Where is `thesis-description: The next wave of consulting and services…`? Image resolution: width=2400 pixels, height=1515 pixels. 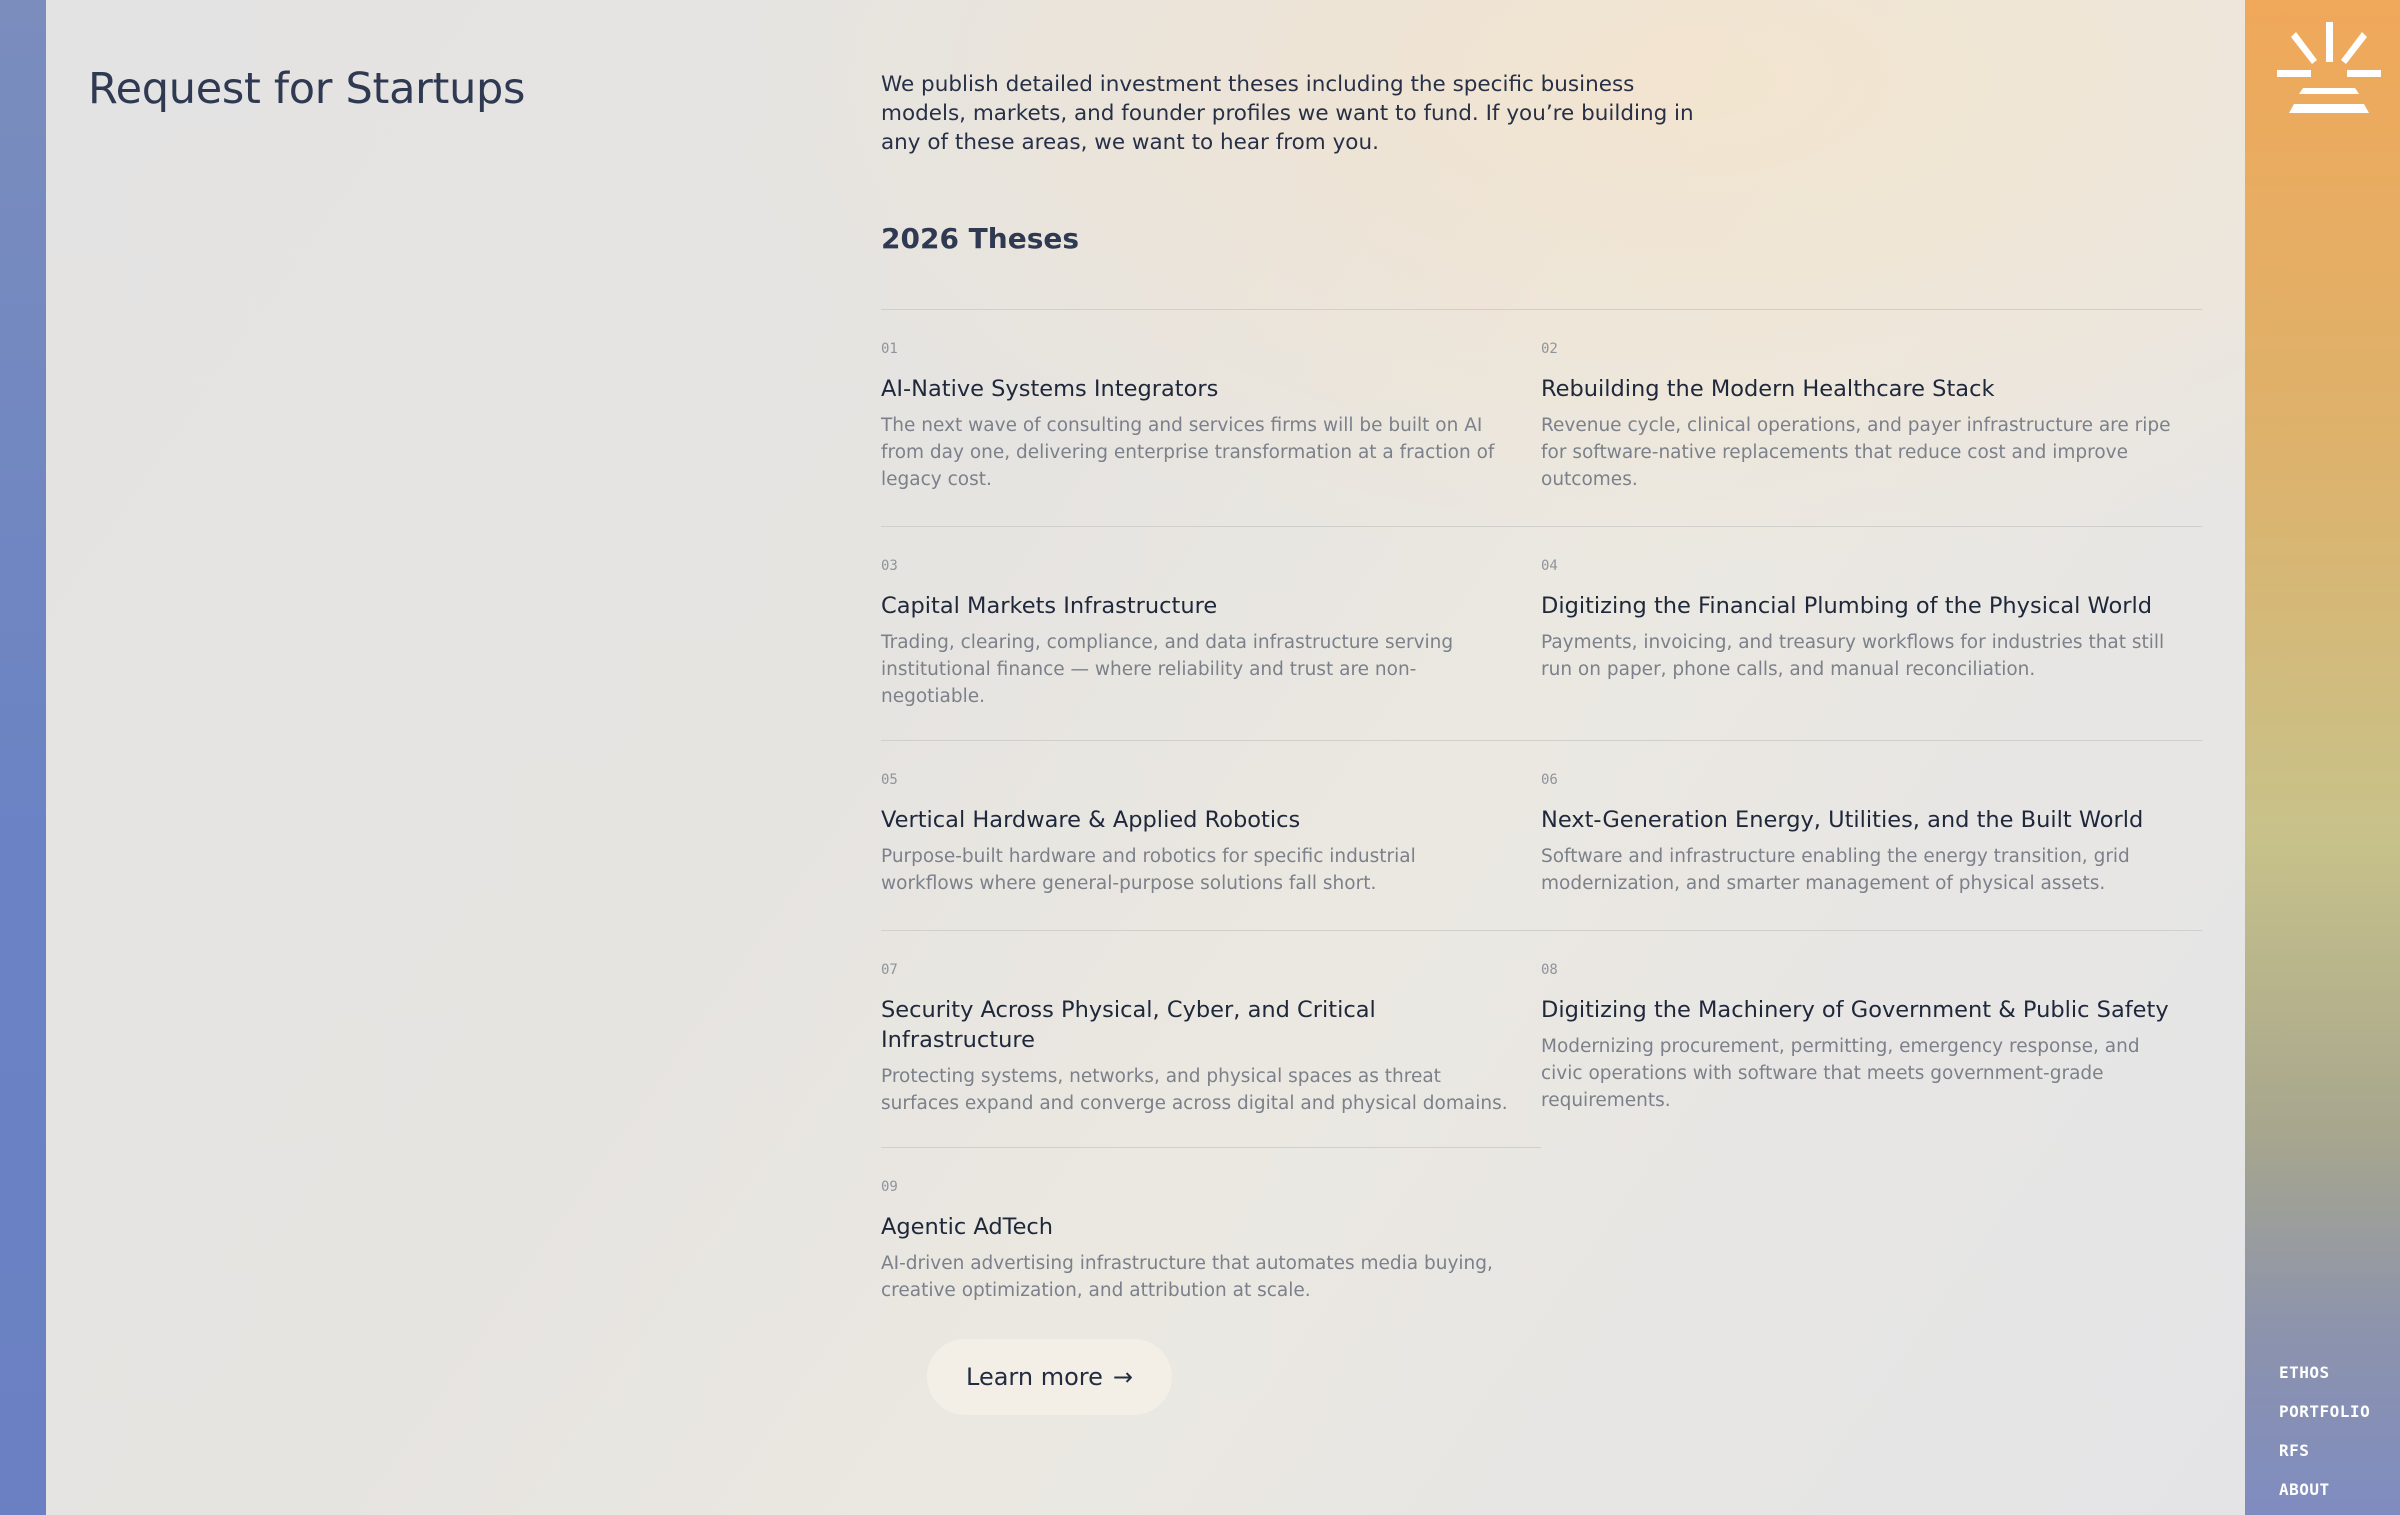 thesis-description: The next wave of consulting and services… is located at coordinates (1188, 452).